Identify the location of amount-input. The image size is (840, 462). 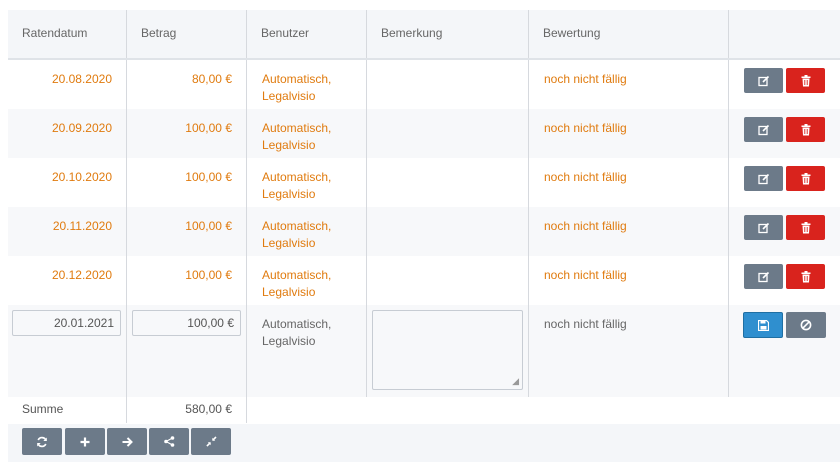
(186, 323).